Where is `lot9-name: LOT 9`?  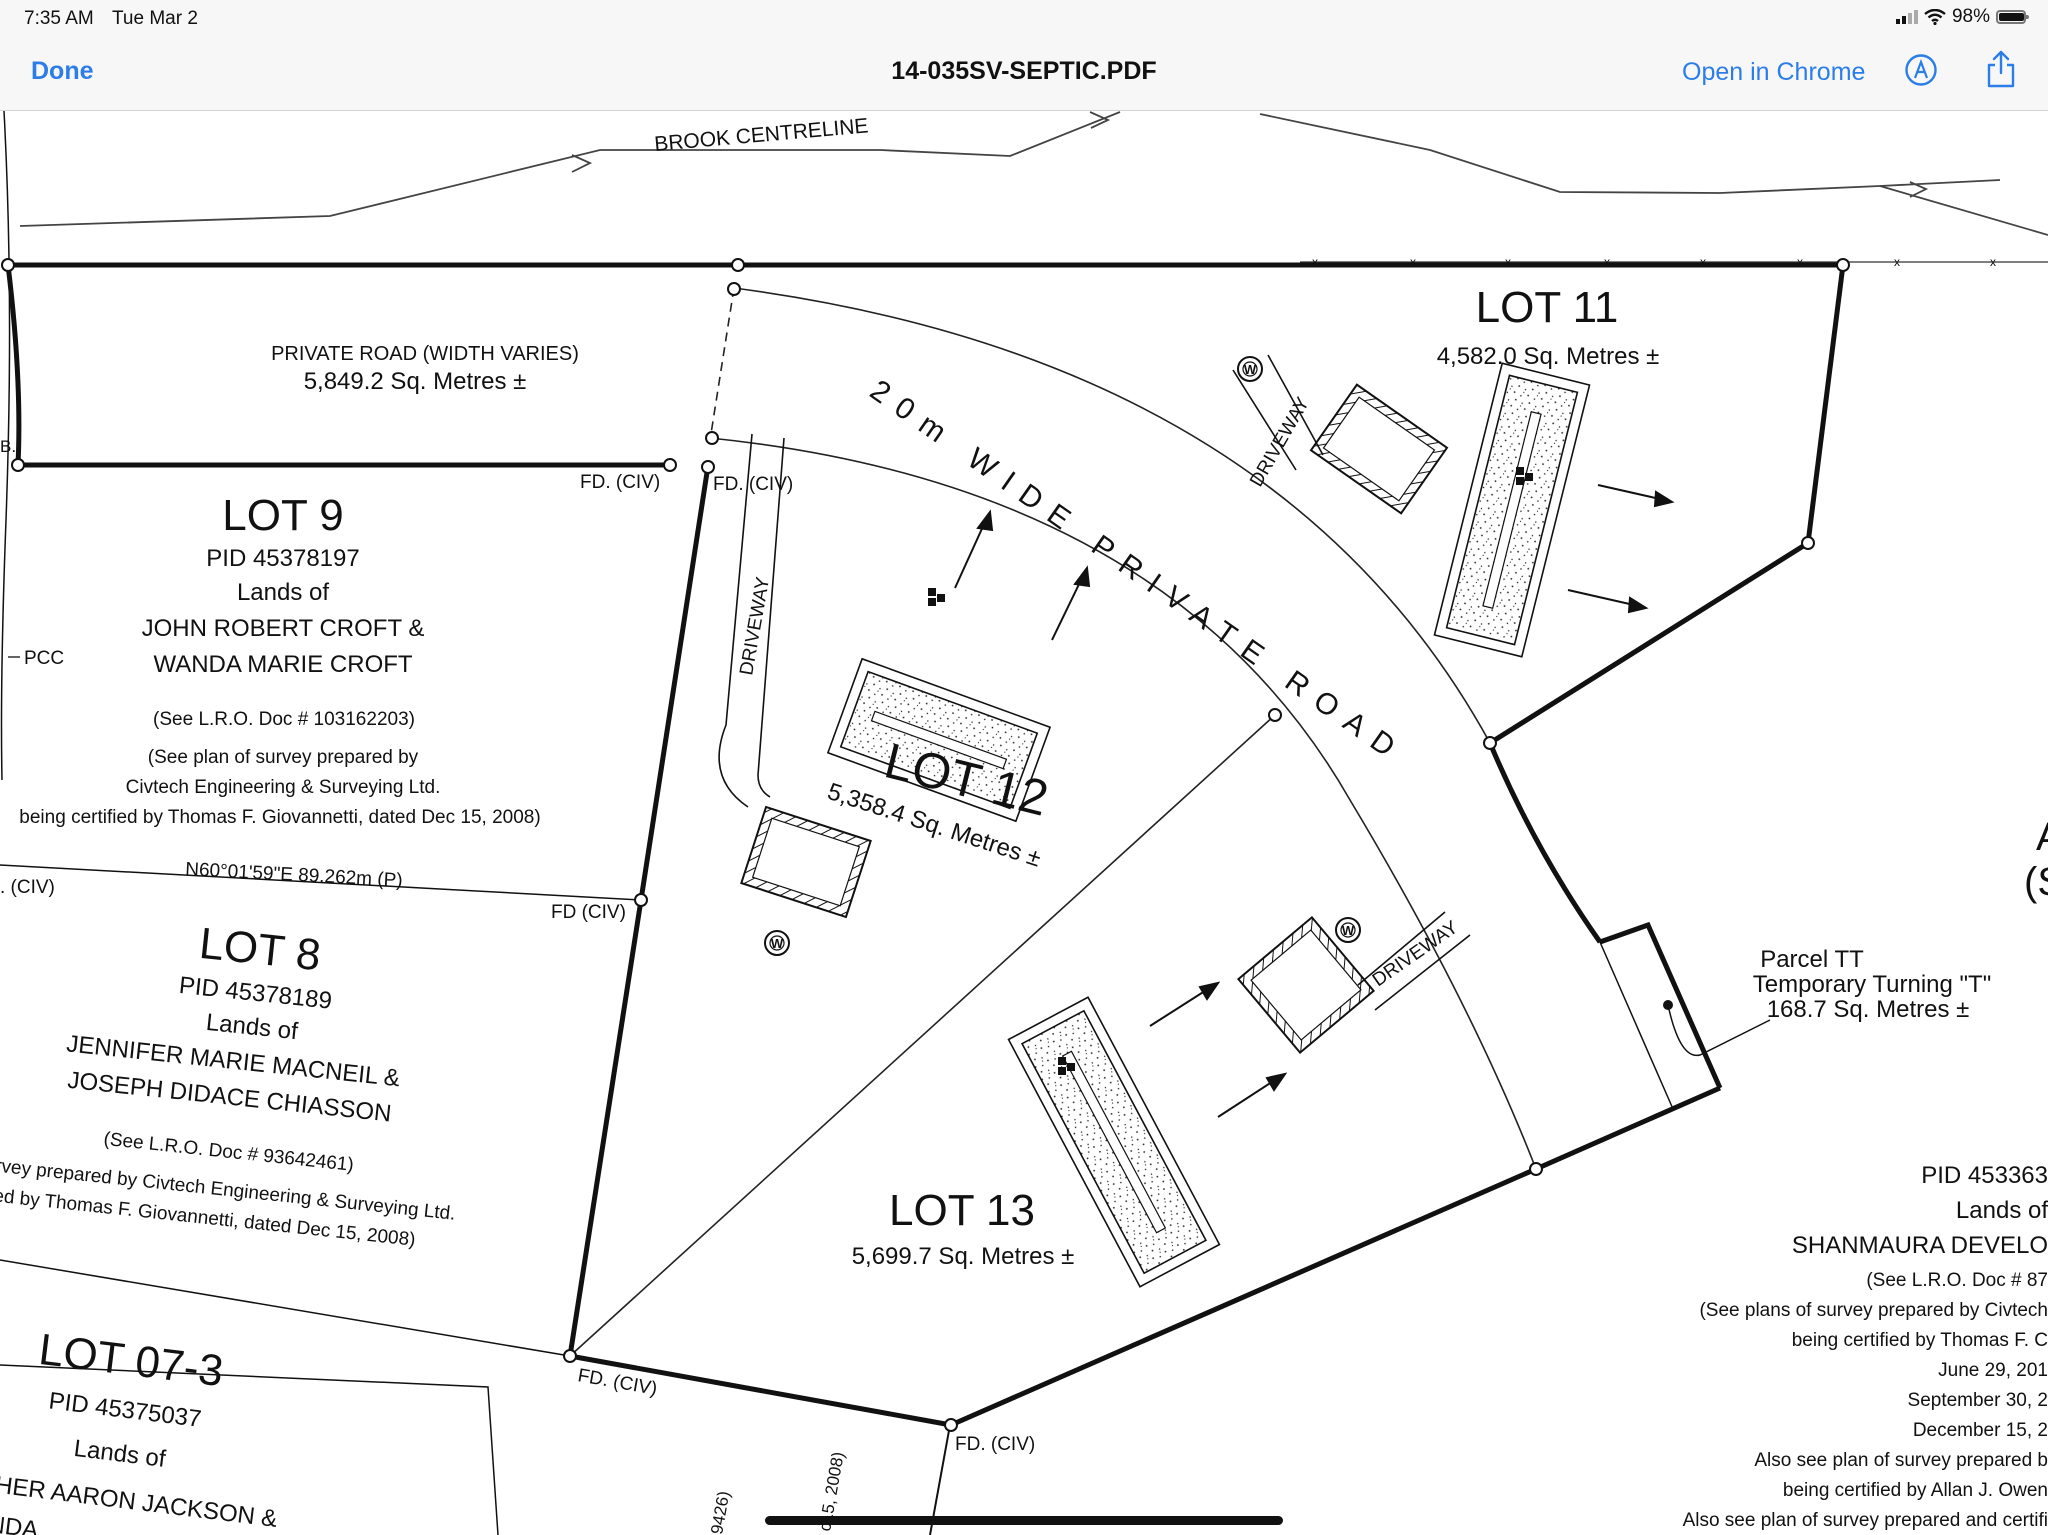
lot9-name: LOT 9 is located at coordinates (282, 515).